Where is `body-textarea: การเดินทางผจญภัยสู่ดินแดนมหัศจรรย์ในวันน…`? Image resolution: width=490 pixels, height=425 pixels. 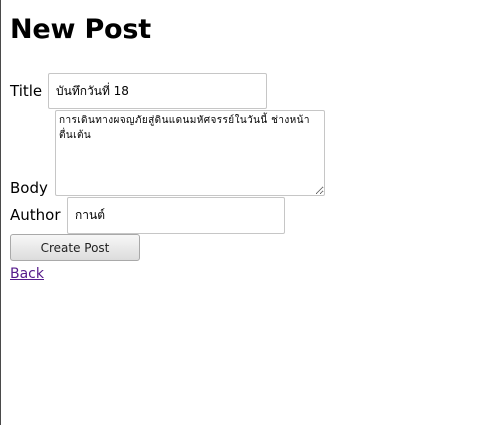
body-textarea: การเดินทางผจญภัยสู่ดินแดนมหัศจรรย์ในวันน… is located at coordinates (190, 153).